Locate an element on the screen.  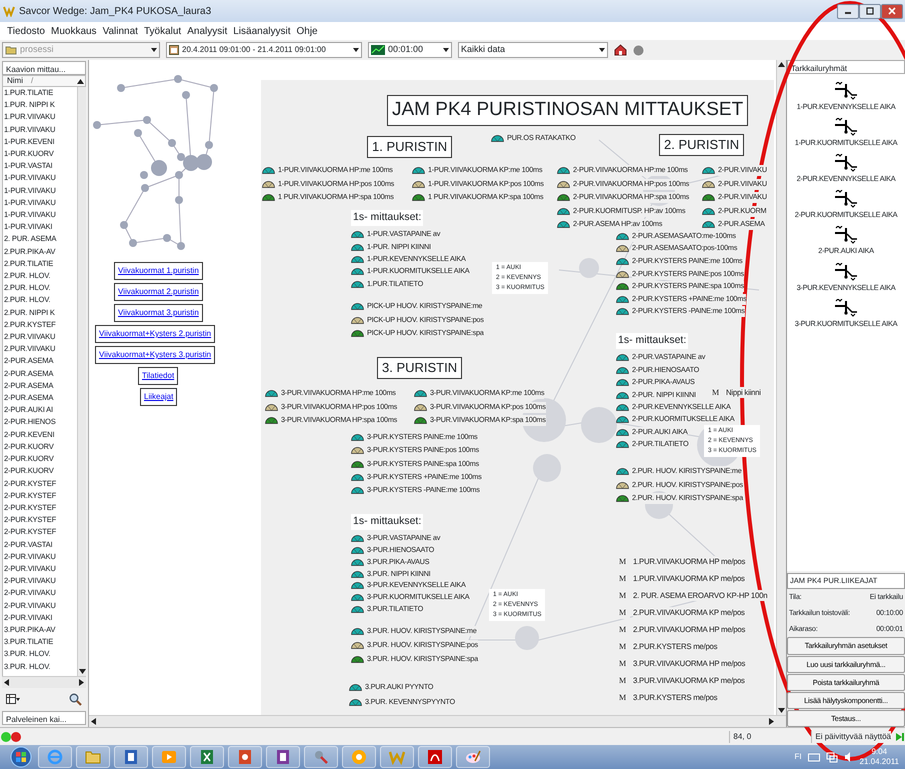
diagram-link: Tilatiedot is located at coordinates (158, 376).